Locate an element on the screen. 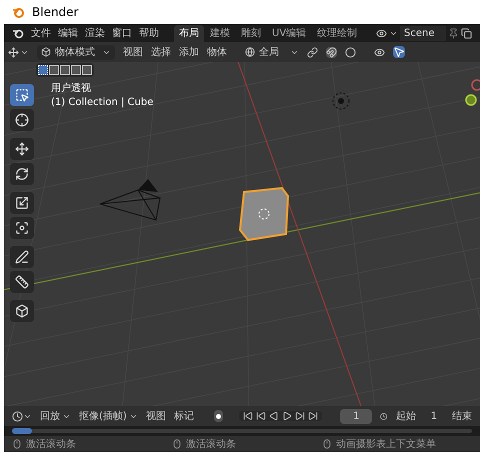 Image resolution: width=480 pixels, height=456 pixels. copy-icon is located at coordinates (466, 33).